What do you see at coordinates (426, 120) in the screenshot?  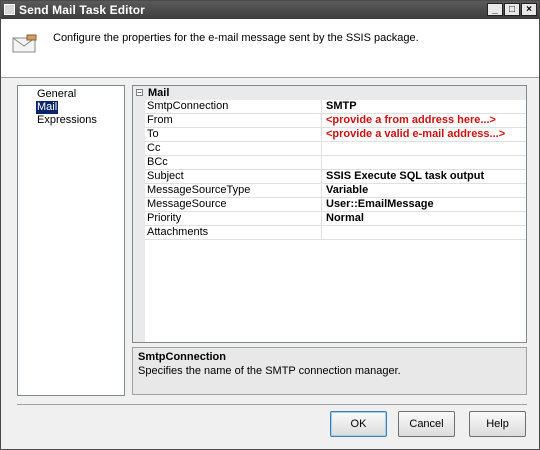 I see `property-value: <provide a from address here...>` at bounding box center [426, 120].